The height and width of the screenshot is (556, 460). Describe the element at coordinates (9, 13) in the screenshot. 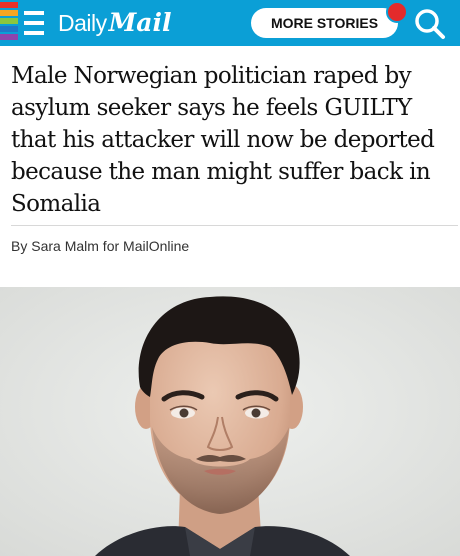

I see `menu-stripe-orange` at that location.